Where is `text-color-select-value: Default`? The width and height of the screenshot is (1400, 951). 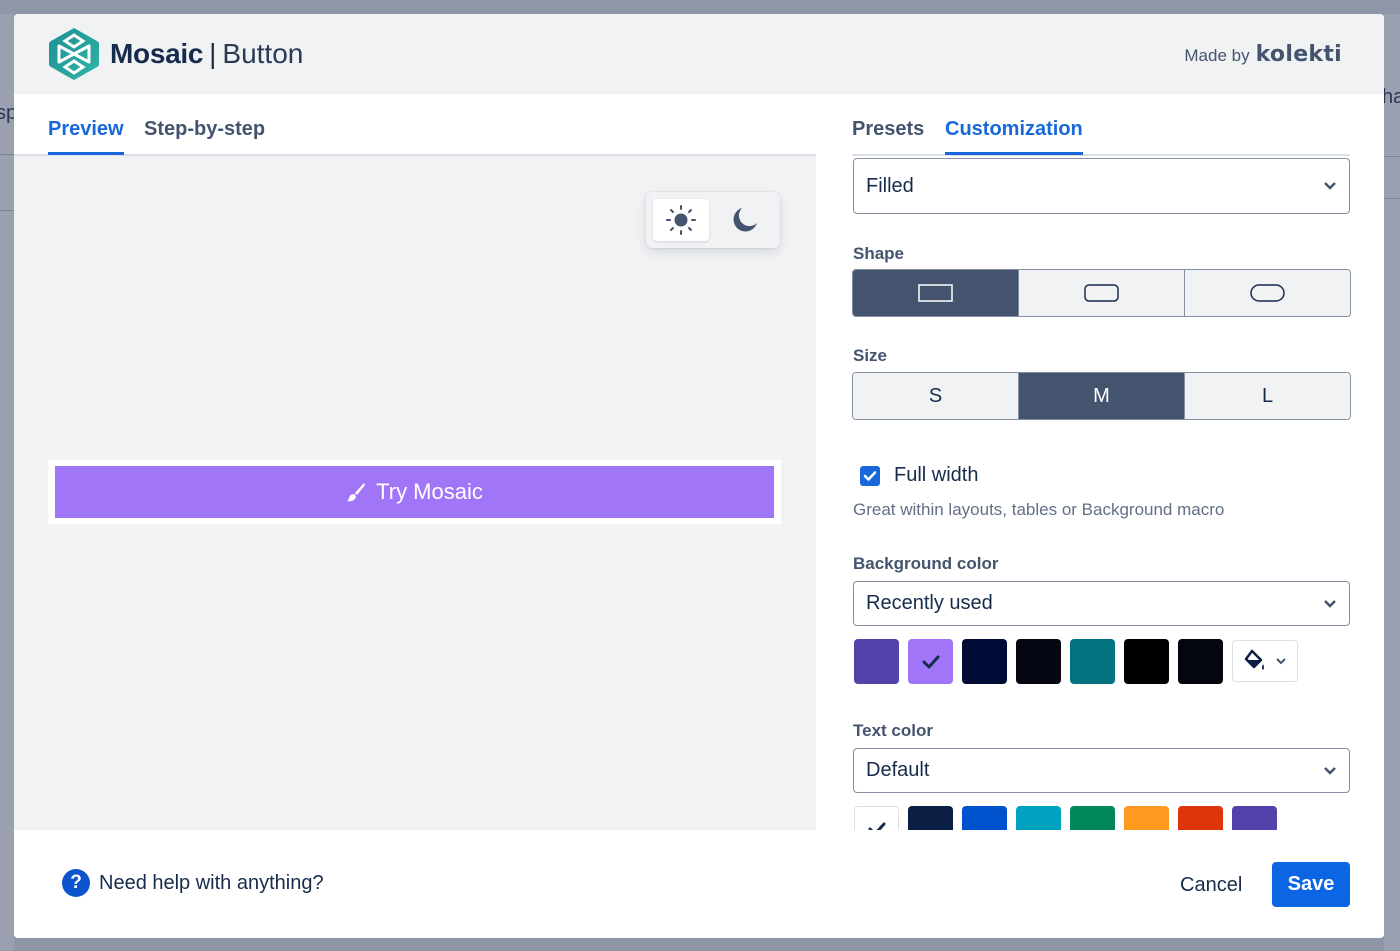
text-color-select-value: Default is located at coordinates (898, 770).